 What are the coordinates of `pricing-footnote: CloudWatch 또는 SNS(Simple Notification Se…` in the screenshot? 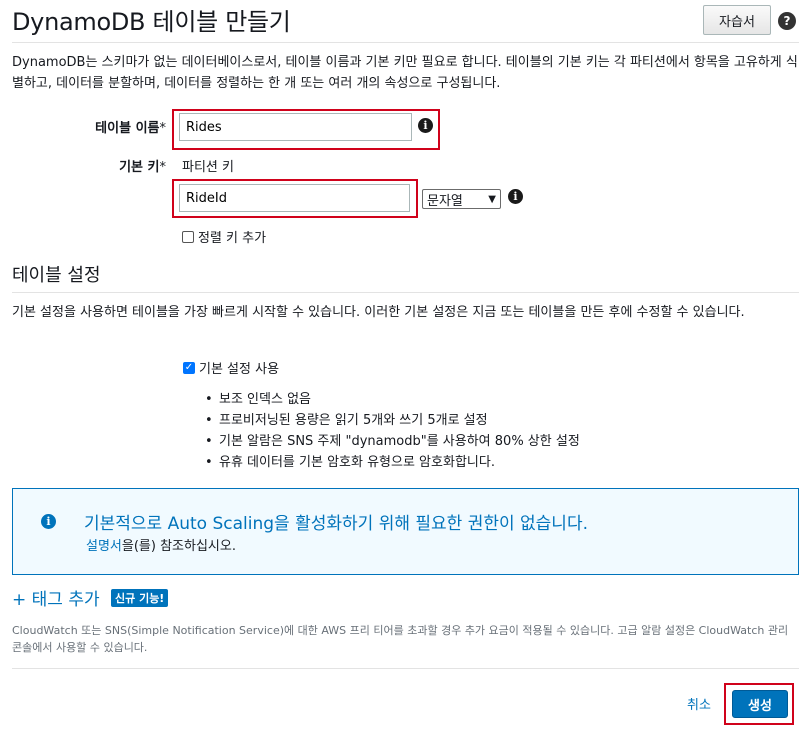 It's located at (400, 639).